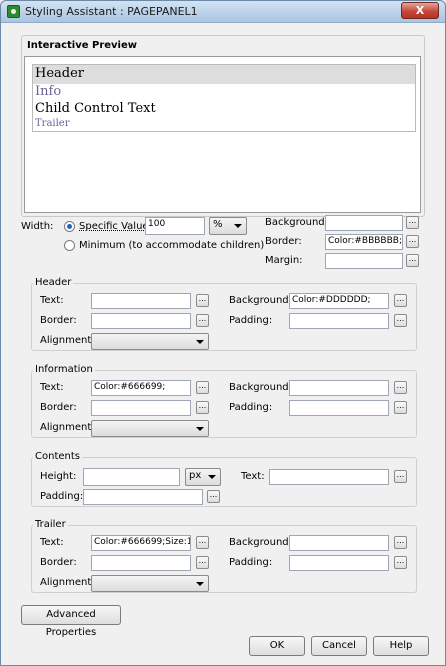 This screenshot has width=446, height=666. I want to click on trailer-padding-label: Padding:, so click(251, 562).